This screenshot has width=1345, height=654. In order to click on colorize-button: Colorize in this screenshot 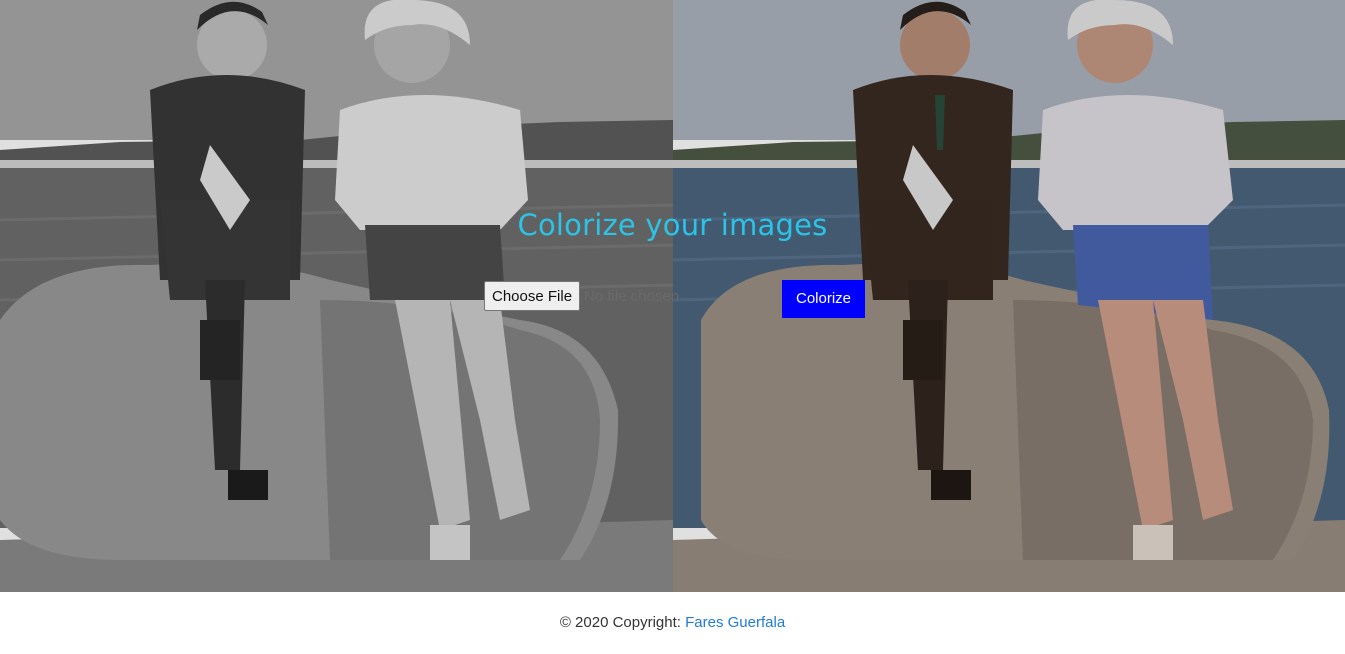, I will do `click(823, 299)`.